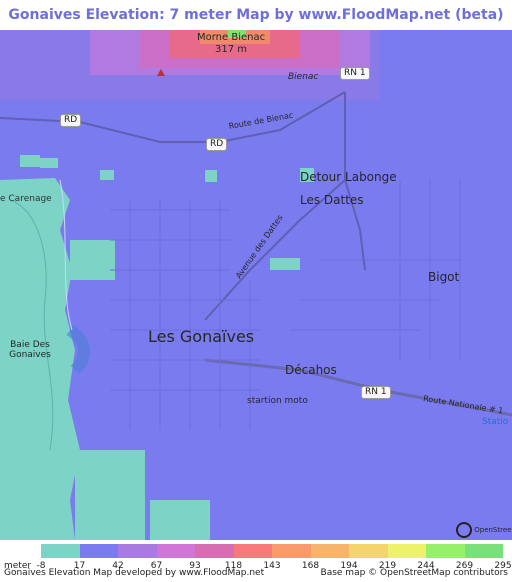  I want to click on road-shield-rd-west: RD, so click(71, 120).